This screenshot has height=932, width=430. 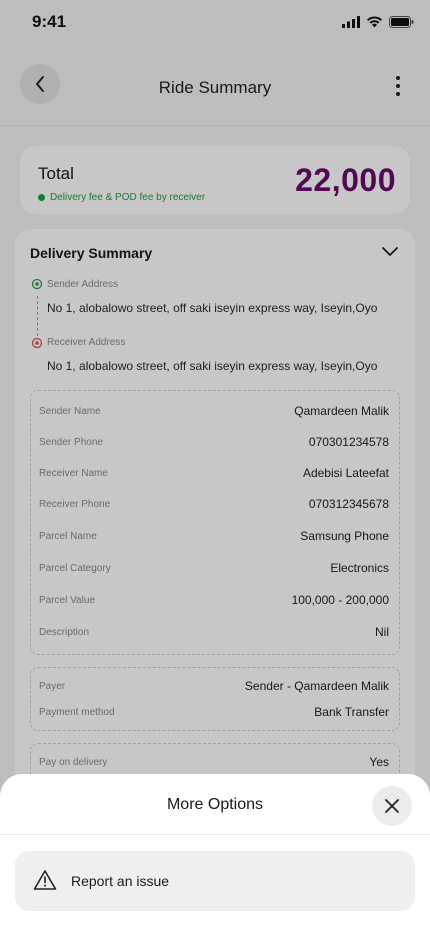 I want to click on report-issue-button: Report an issue, so click(x=215, y=881).